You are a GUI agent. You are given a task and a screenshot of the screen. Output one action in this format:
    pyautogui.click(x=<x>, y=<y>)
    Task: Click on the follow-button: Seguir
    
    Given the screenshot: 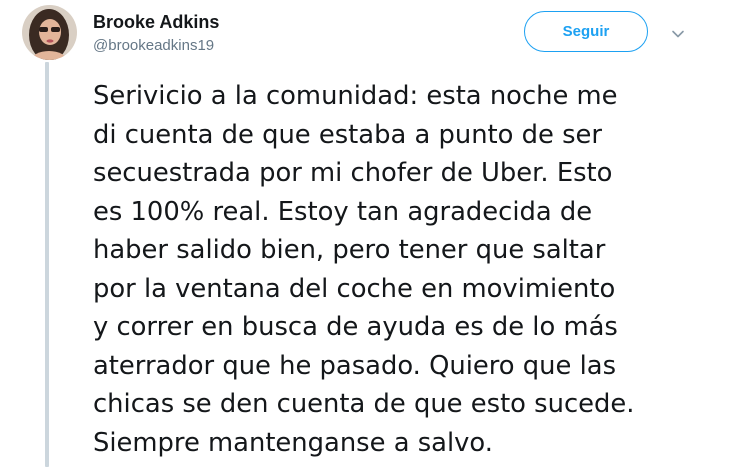 What is the action you would take?
    pyautogui.click(x=586, y=31)
    